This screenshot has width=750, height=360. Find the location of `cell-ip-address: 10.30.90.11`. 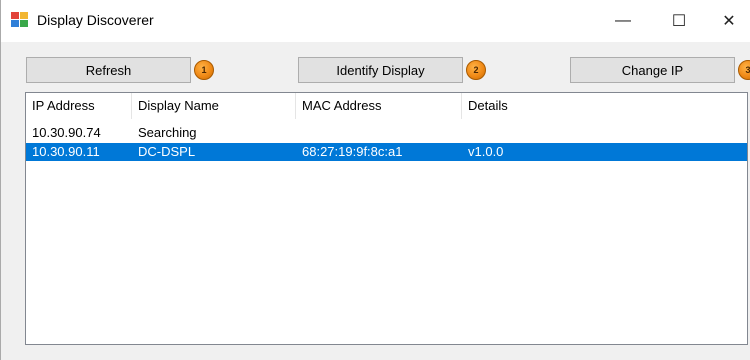

cell-ip-address: 10.30.90.11 is located at coordinates (66, 151).